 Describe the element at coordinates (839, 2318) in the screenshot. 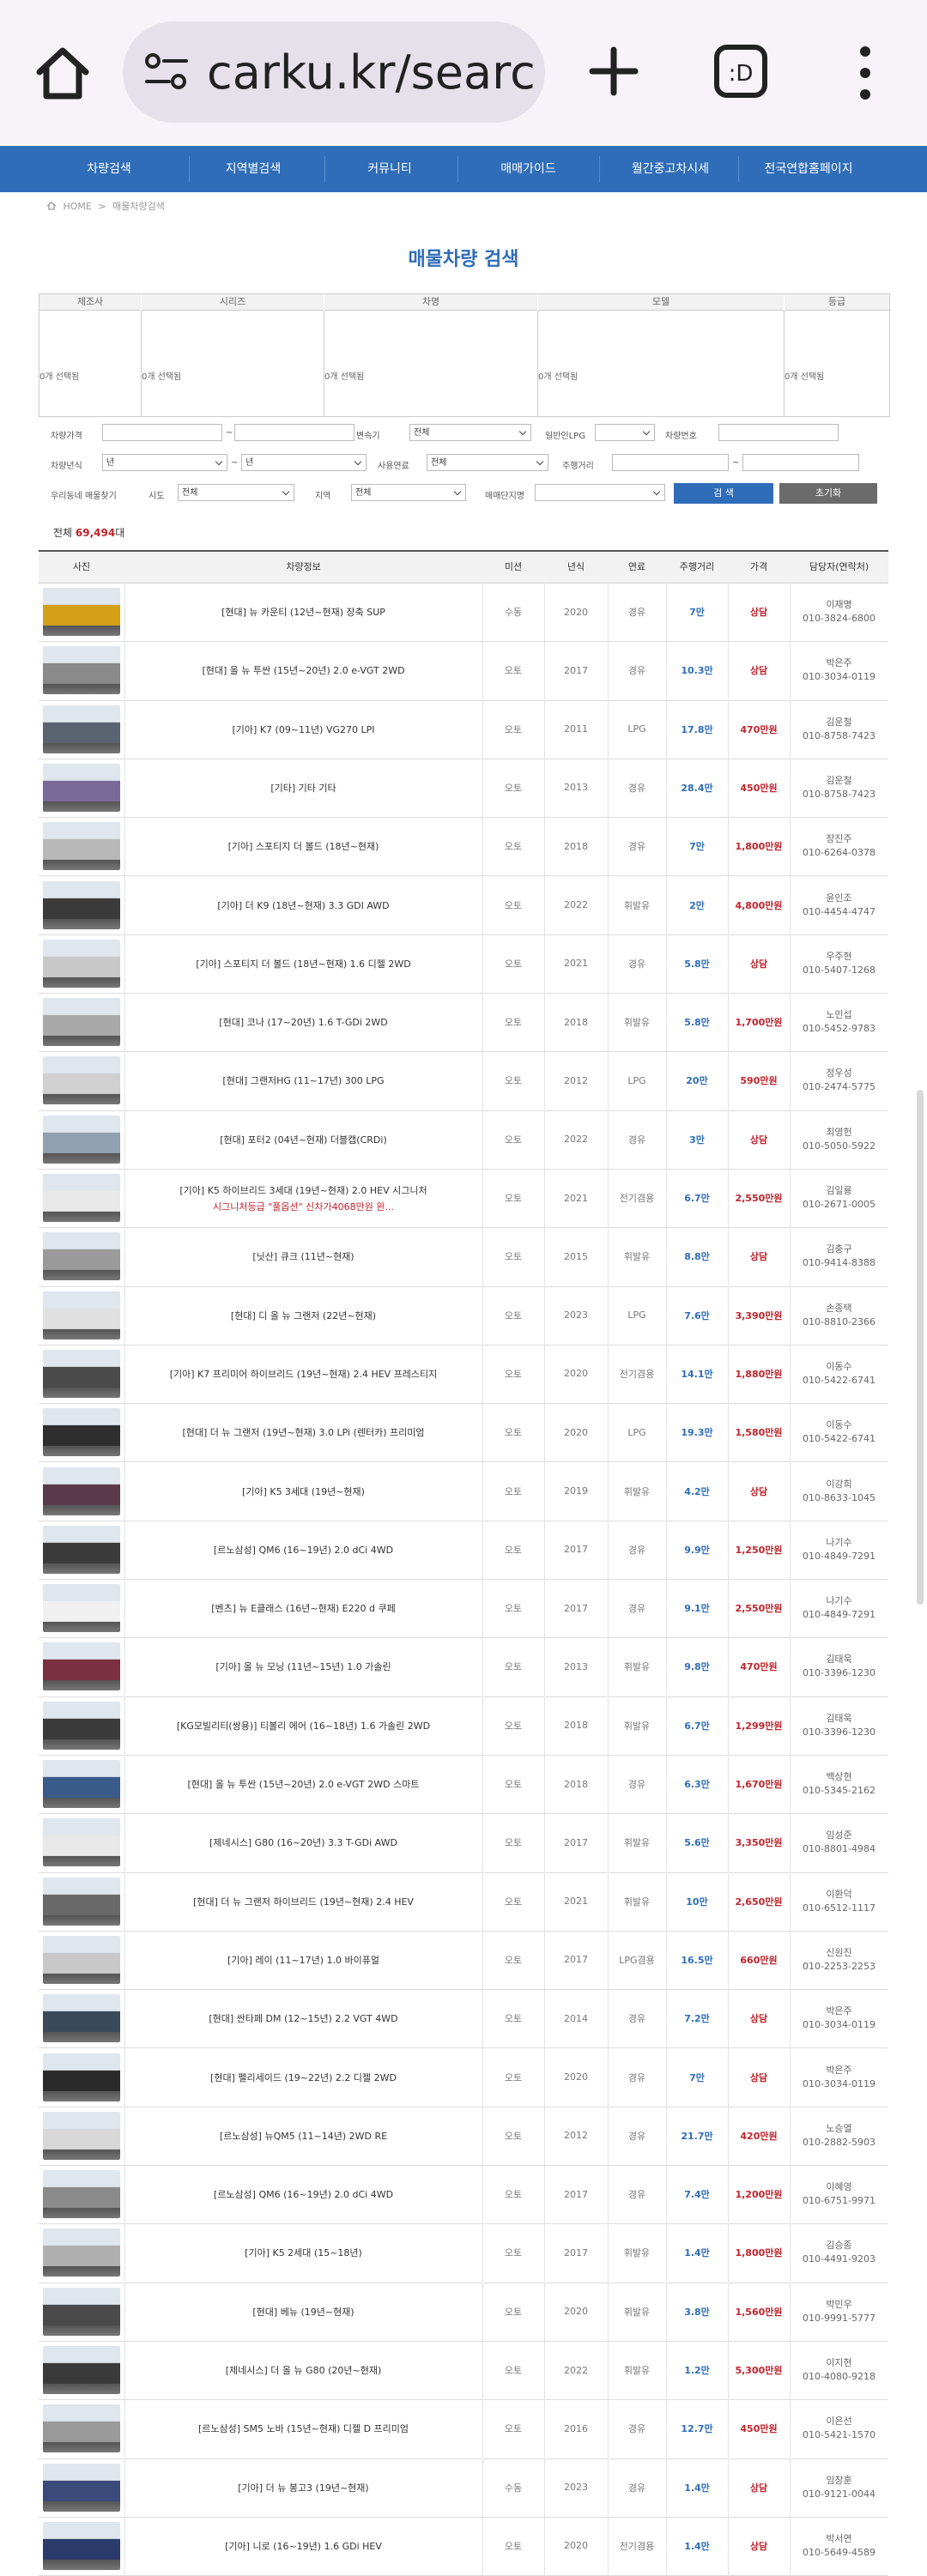

I see `dealer-phone: 010-9991-5777` at that location.